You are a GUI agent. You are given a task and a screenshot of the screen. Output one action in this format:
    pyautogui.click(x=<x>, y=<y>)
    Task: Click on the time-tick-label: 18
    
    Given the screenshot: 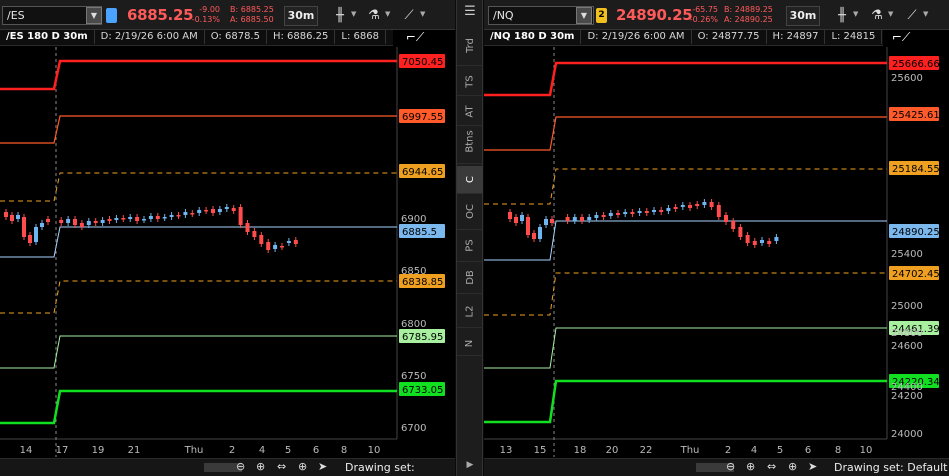 What is the action you would take?
    pyautogui.click(x=580, y=450)
    